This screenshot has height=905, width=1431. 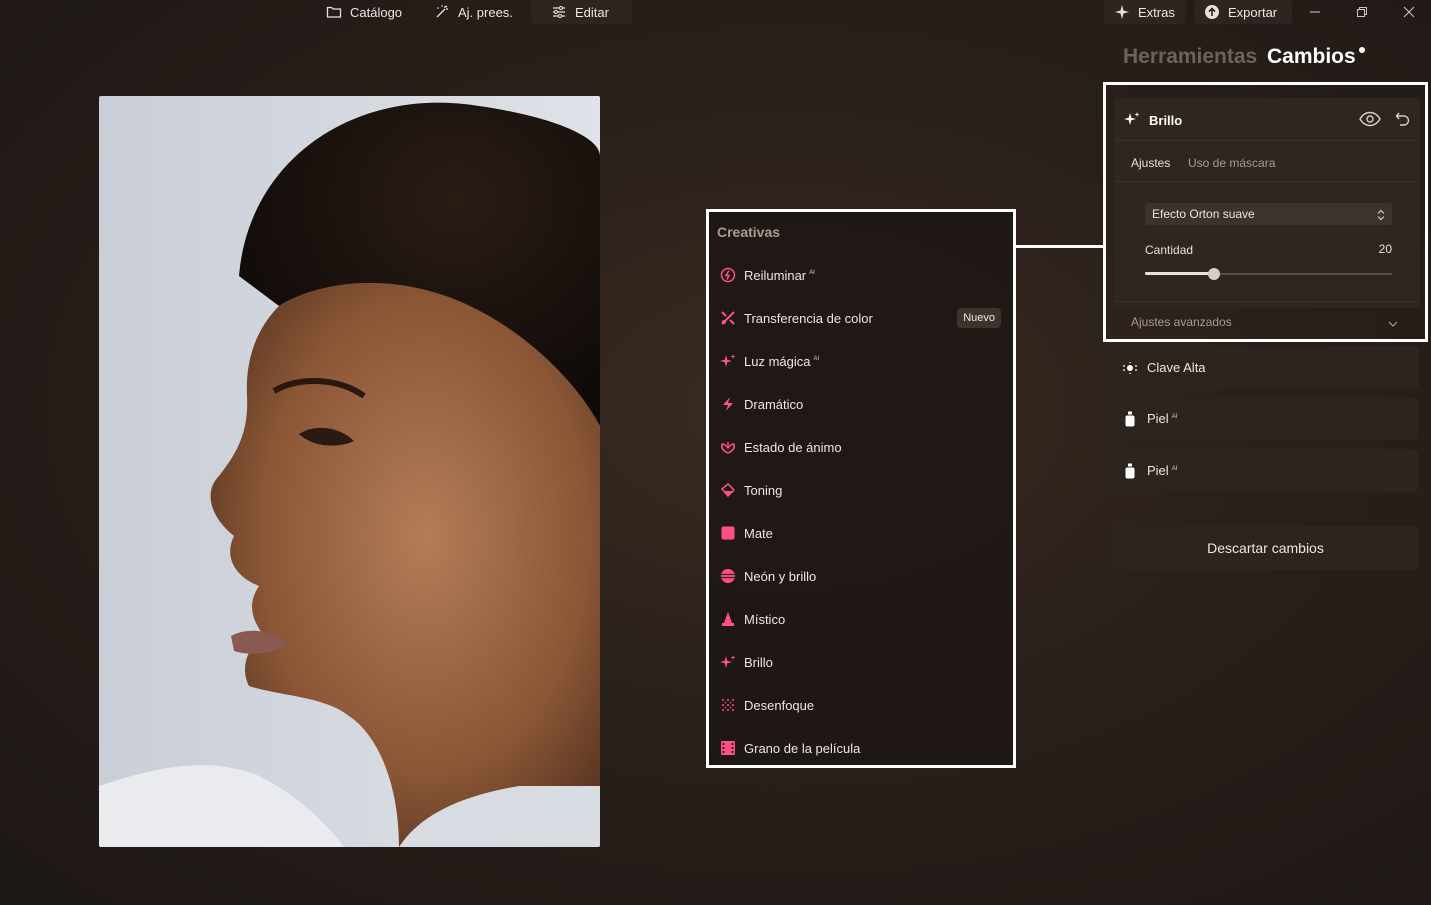 What do you see at coordinates (728, 576) in the screenshot?
I see `neon-icon` at bounding box center [728, 576].